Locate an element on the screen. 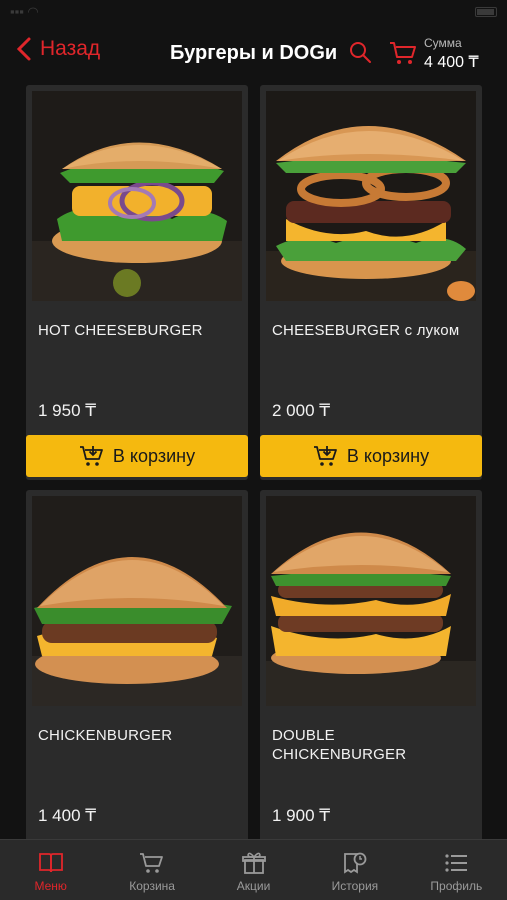 This screenshot has height=900, width=507. sum-label: Сумма is located at coordinates (443, 43).